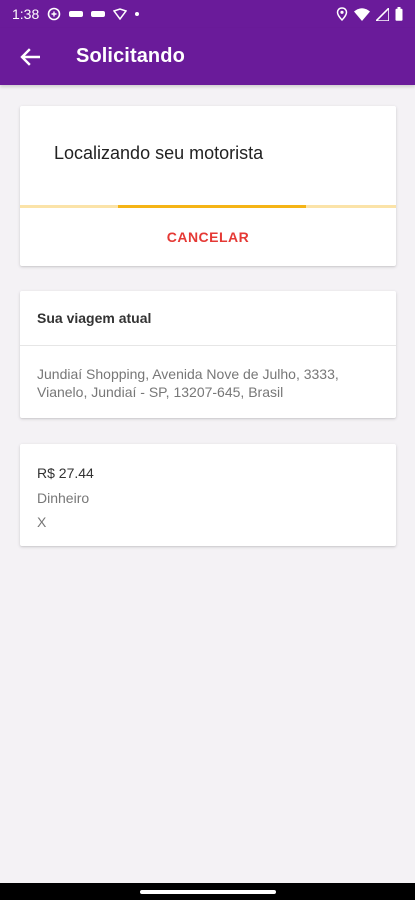 This screenshot has height=900, width=415. I want to click on location-pin-icon, so click(342, 14).